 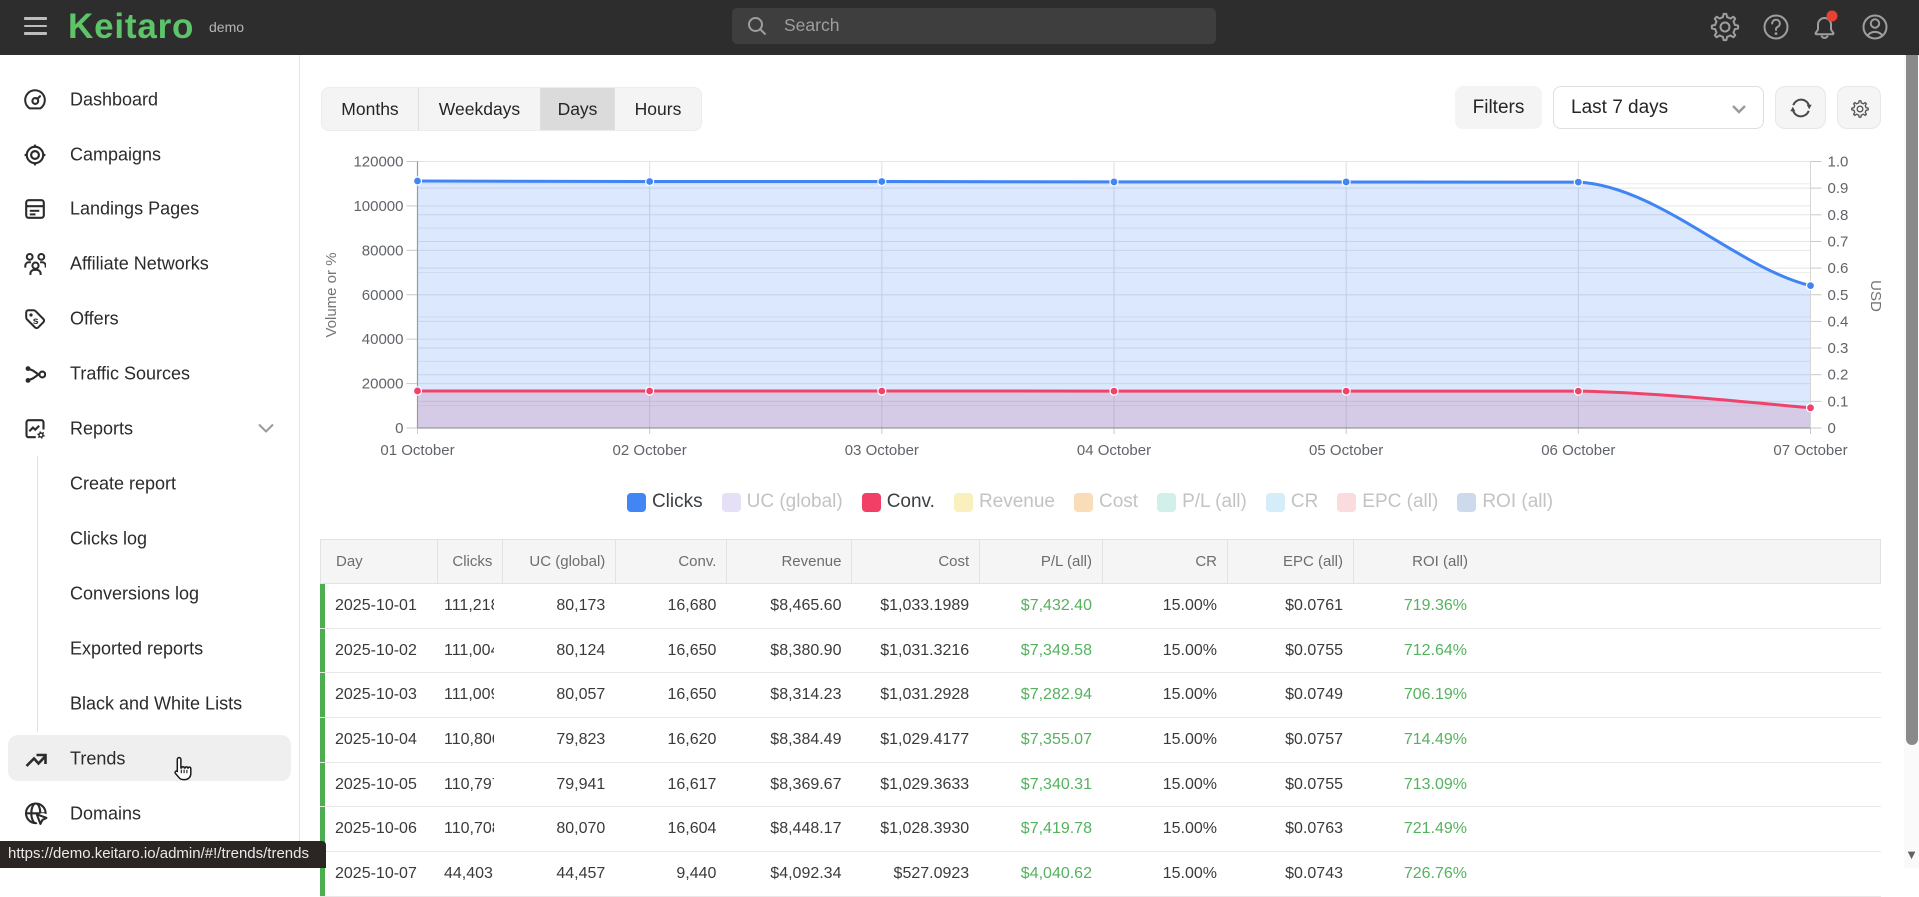 What do you see at coordinates (1838, 295) in the screenshot?
I see `svg-text: 0.5` at bounding box center [1838, 295].